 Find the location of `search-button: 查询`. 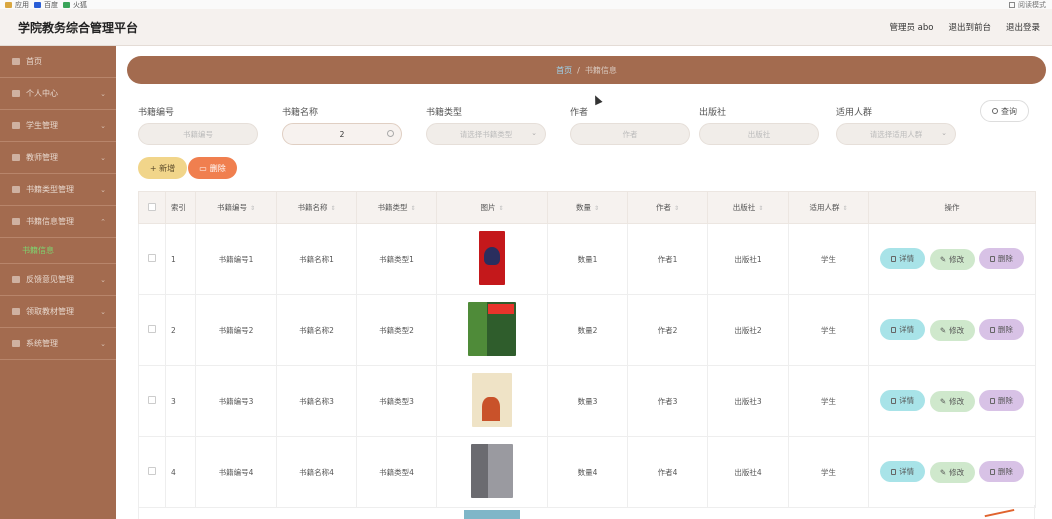

search-button: 查询 is located at coordinates (1004, 111).